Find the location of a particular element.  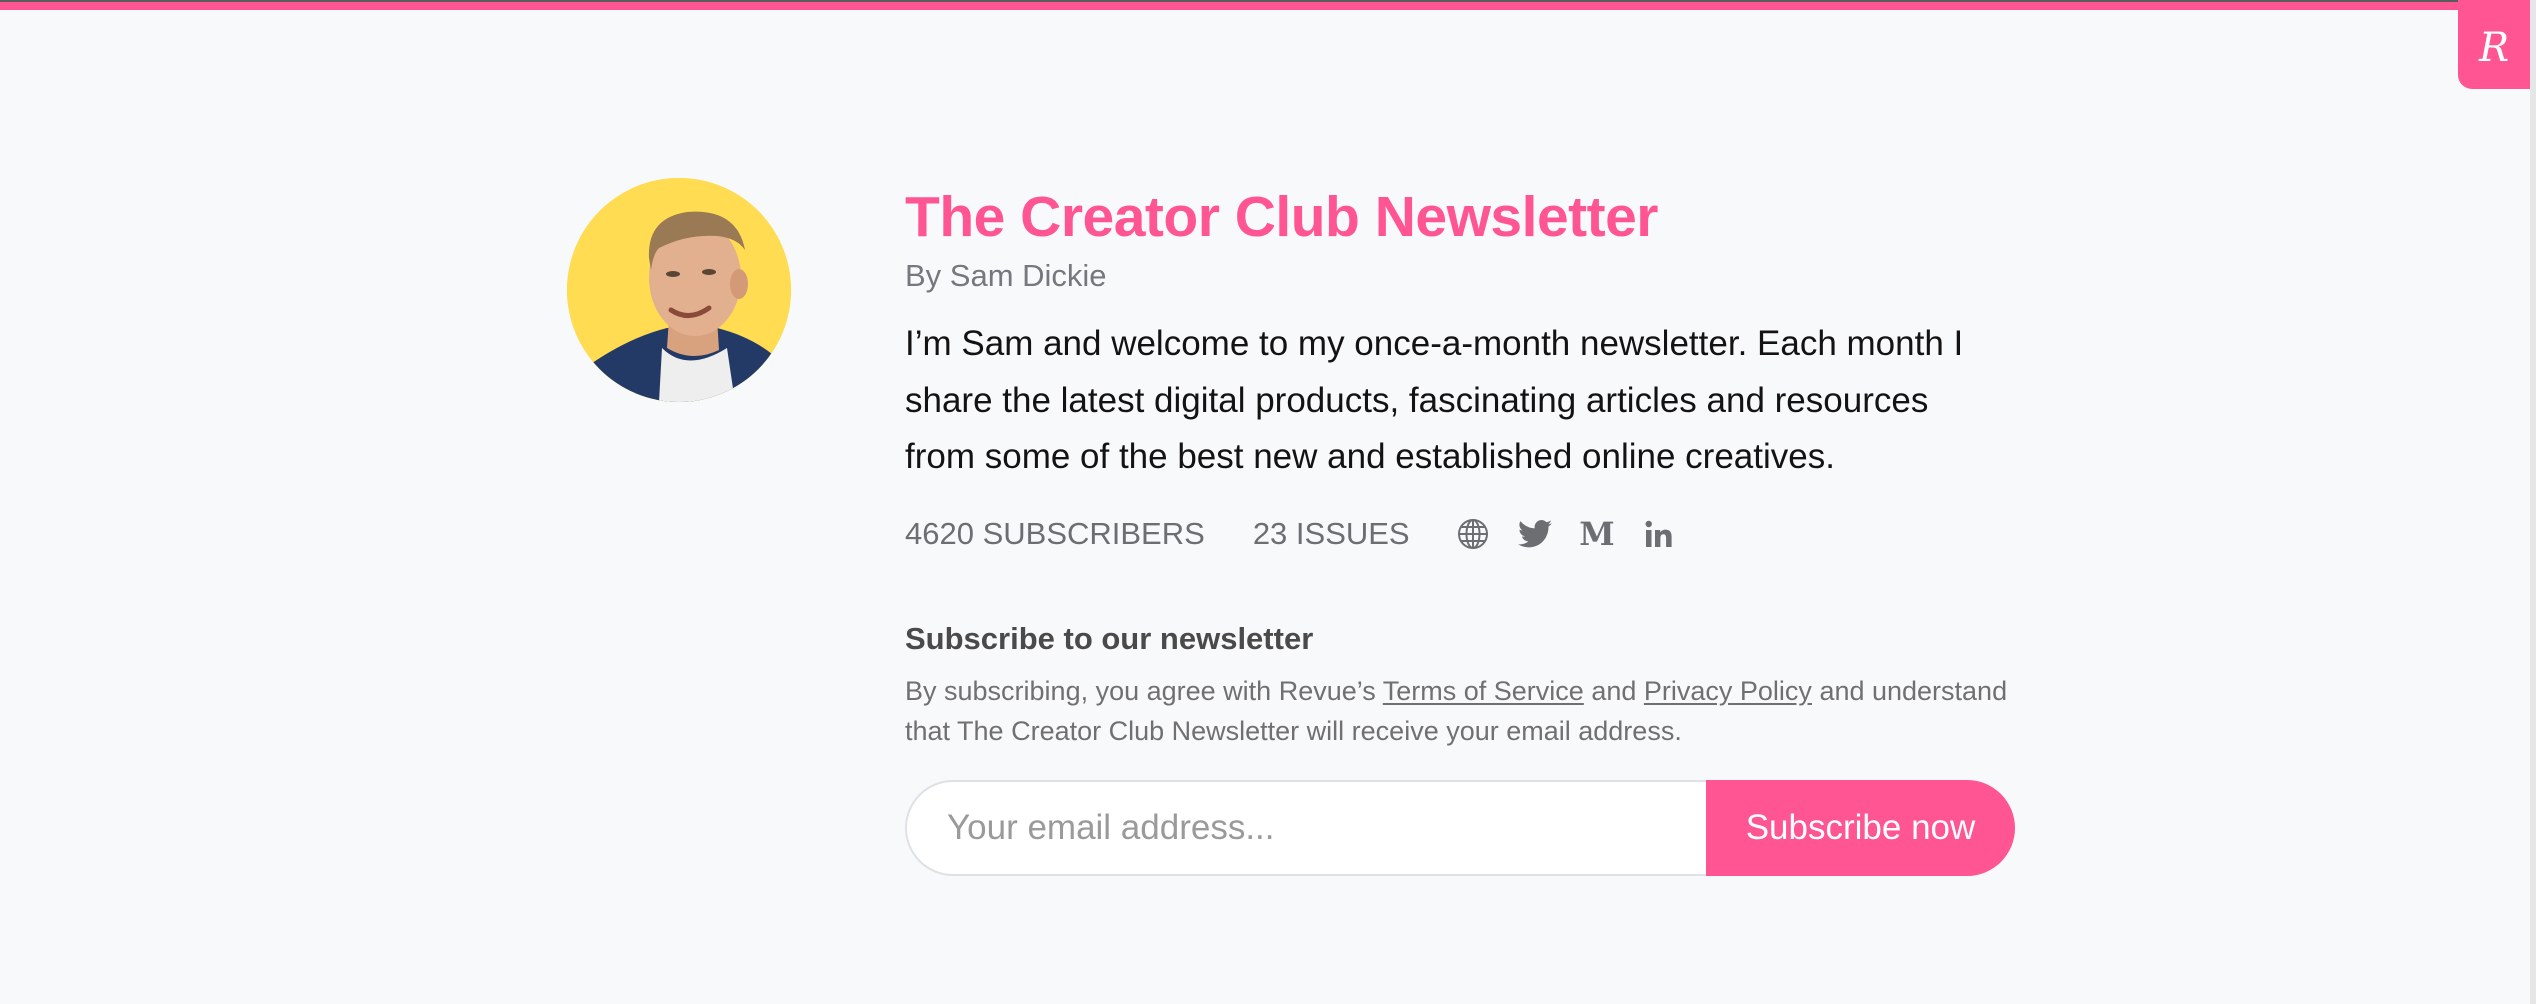

medium-icon: M is located at coordinates (1597, 534).